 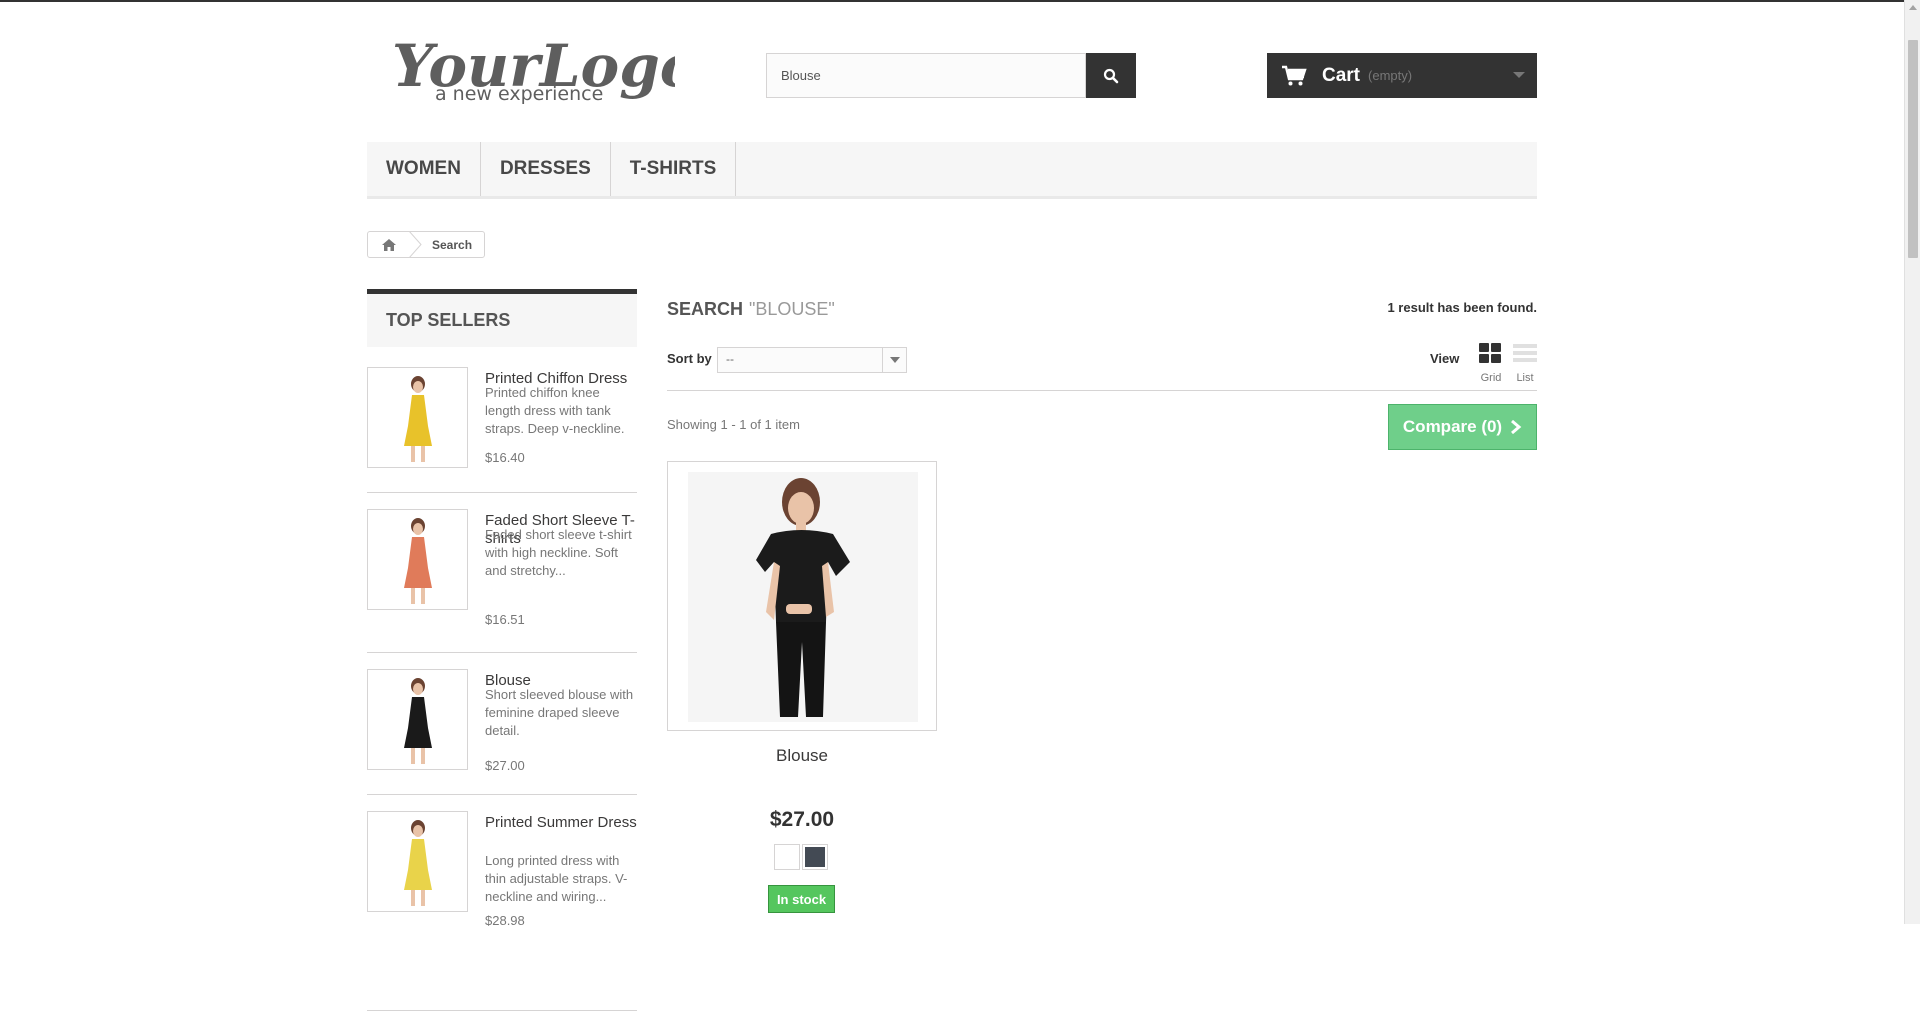 I want to click on menu-item-tshirts: T-shirts, so click(x=674, y=169).